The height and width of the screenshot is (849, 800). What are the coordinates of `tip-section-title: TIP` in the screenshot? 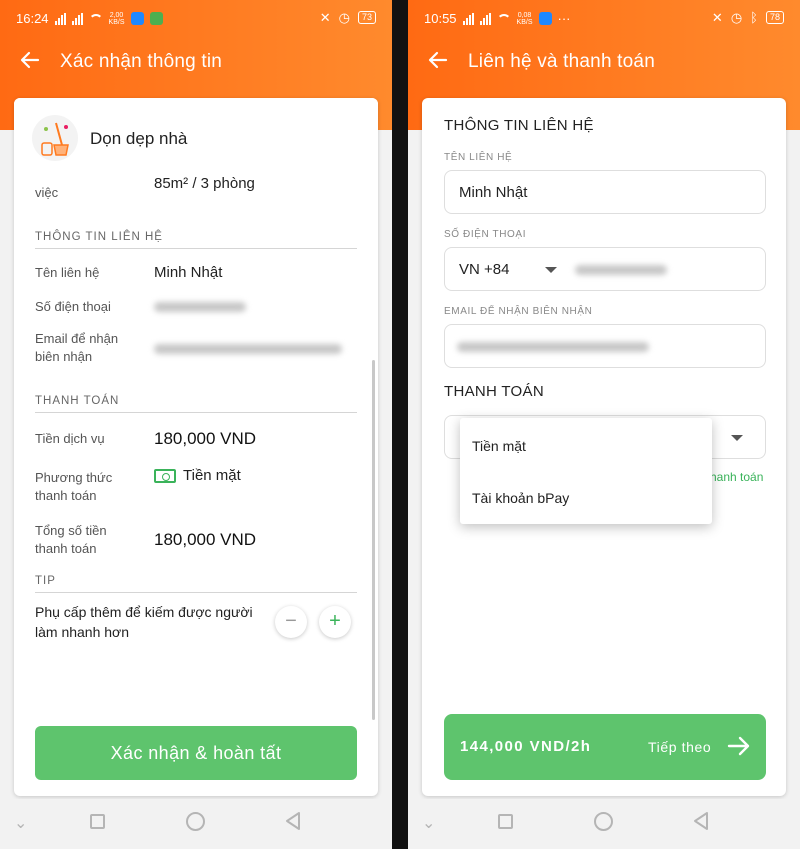 It's located at (45, 581).